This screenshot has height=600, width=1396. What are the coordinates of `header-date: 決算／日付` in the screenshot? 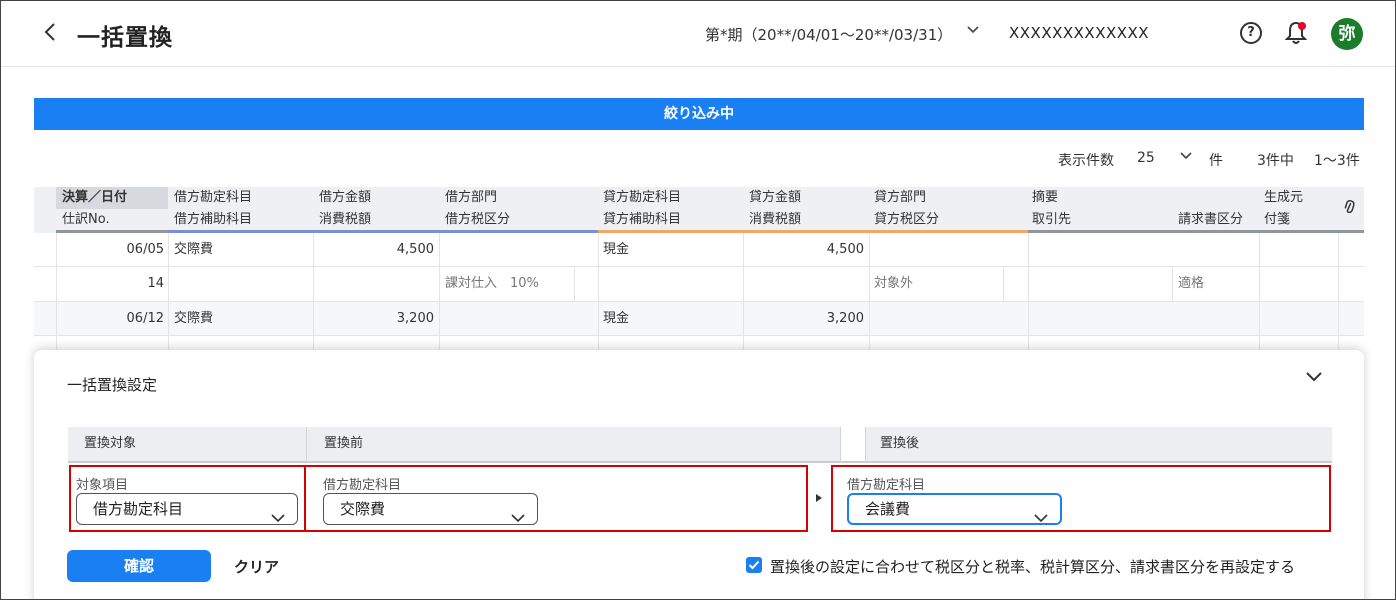 It's located at (94, 198).